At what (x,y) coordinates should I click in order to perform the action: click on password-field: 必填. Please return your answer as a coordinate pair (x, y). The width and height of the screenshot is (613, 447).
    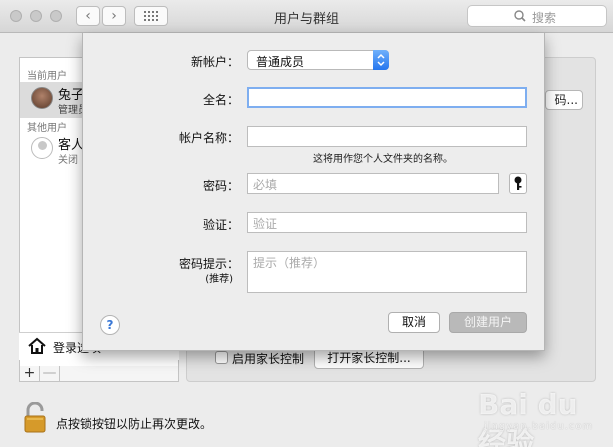
    Looking at the image, I should click on (373, 183).